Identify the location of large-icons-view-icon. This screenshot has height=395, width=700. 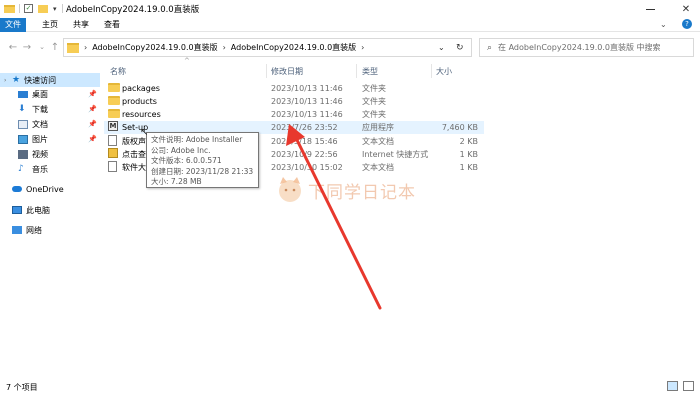
(688, 386).